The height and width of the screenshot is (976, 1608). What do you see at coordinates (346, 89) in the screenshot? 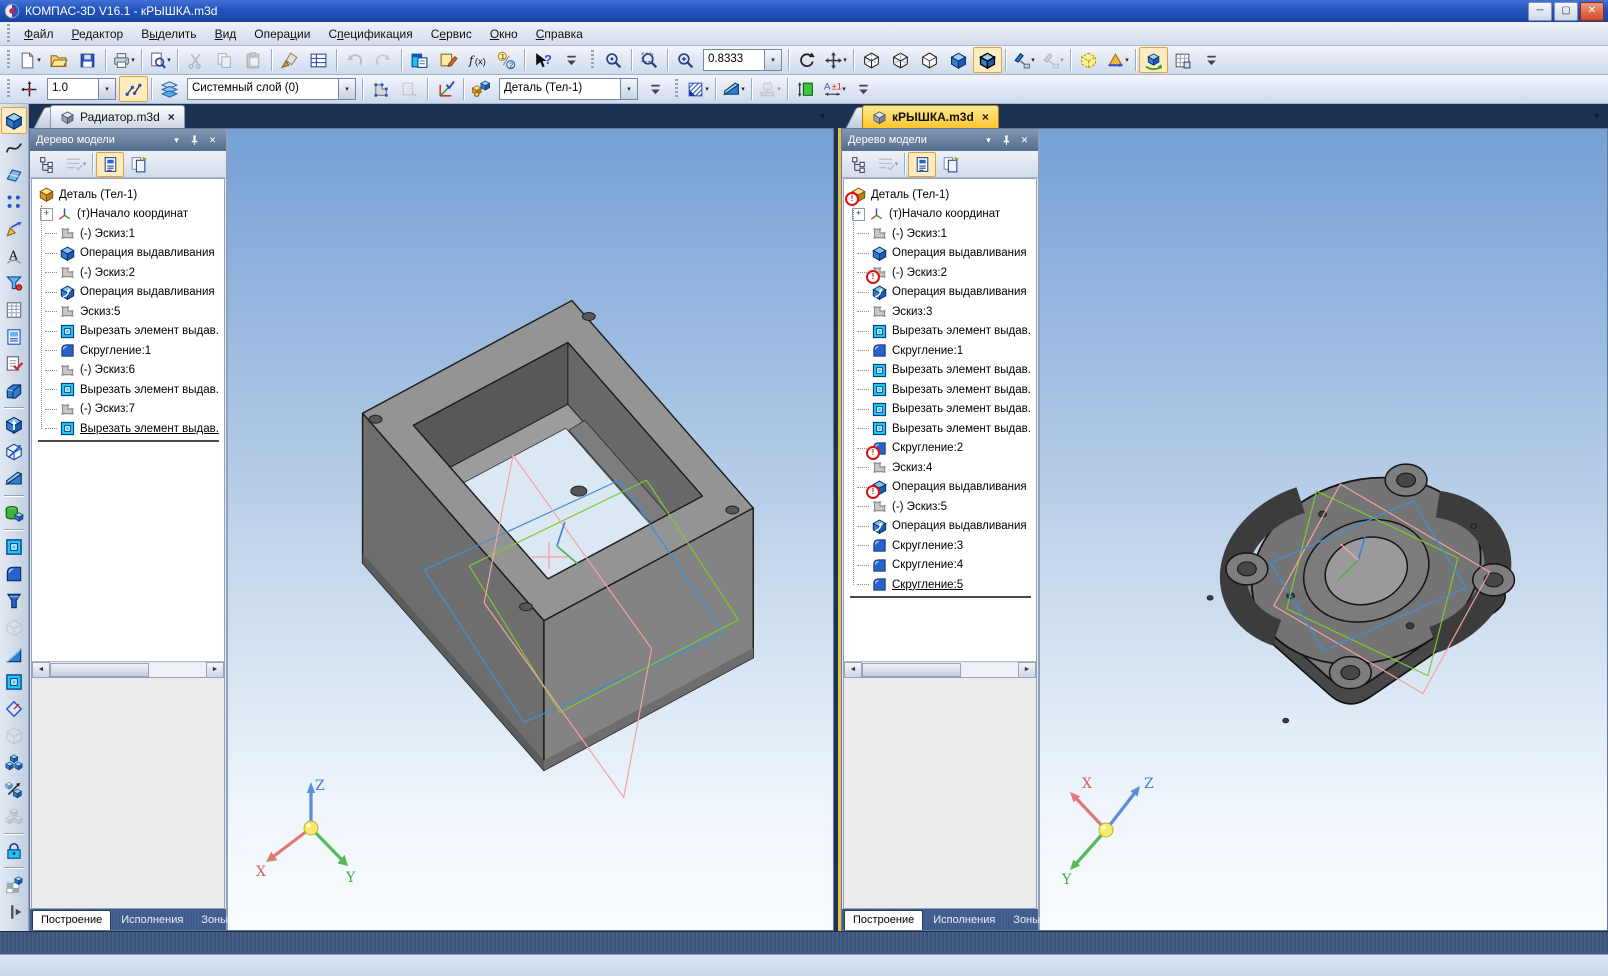
I see `layer-combo-dropdown-icon: ▾` at bounding box center [346, 89].